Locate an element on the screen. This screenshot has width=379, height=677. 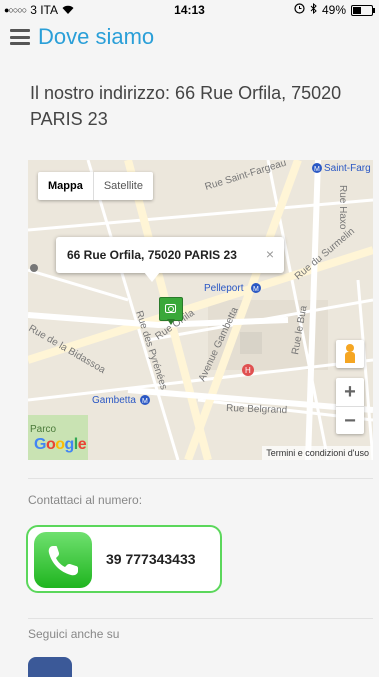
status-bar: ●○○○○ 3 ITA 14:13 49% is located at coordinates (189, 10).